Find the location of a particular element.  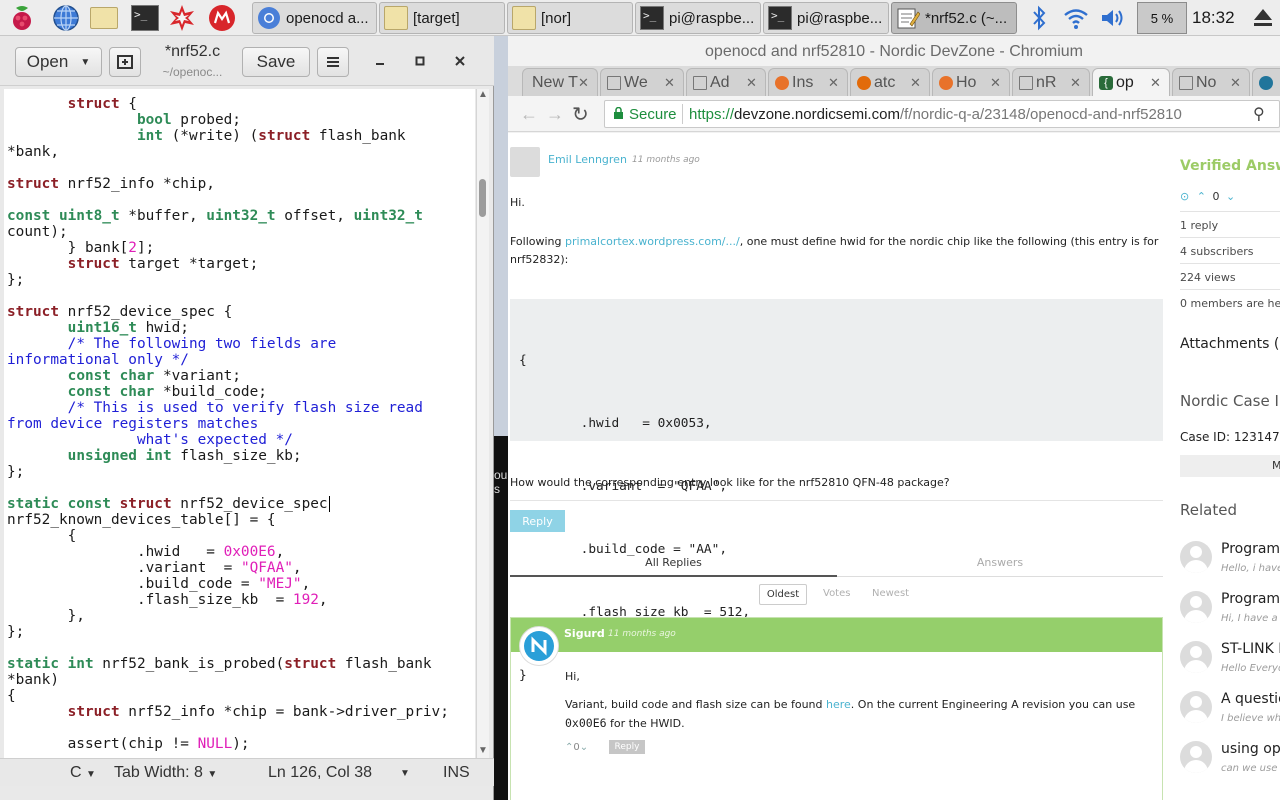

related-item: using opecan we use o is located at coordinates (1230, 763).